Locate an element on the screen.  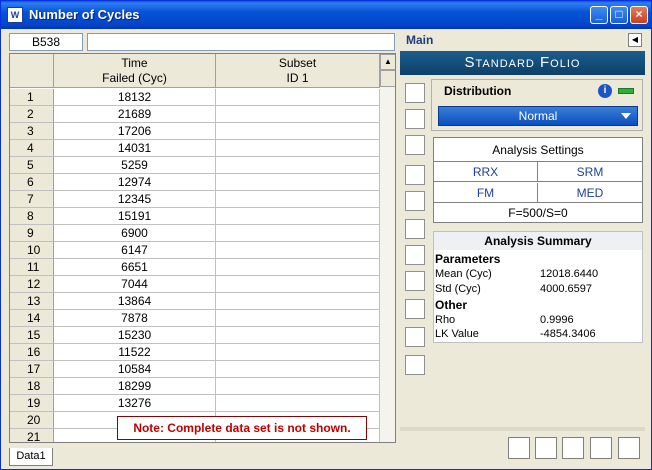
time-failed-cell: 11522 is located at coordinates (135, 352).